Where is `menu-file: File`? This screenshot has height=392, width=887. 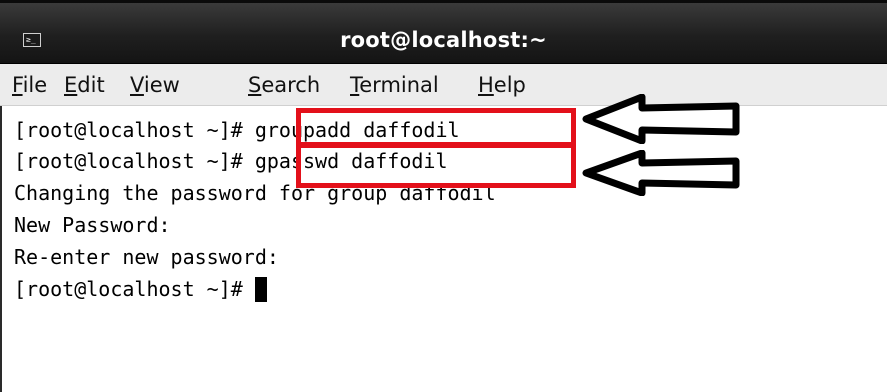 menu-file: File is located at coordinates (29, 85).